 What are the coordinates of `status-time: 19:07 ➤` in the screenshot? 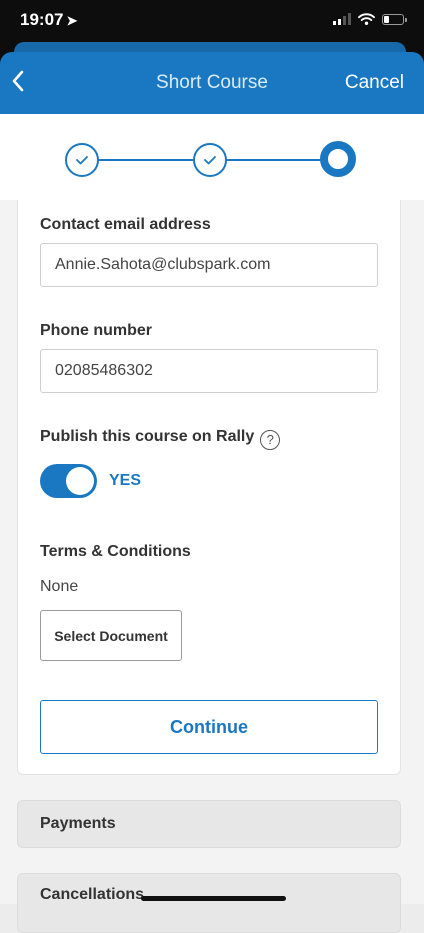 It's located at (48, 20).